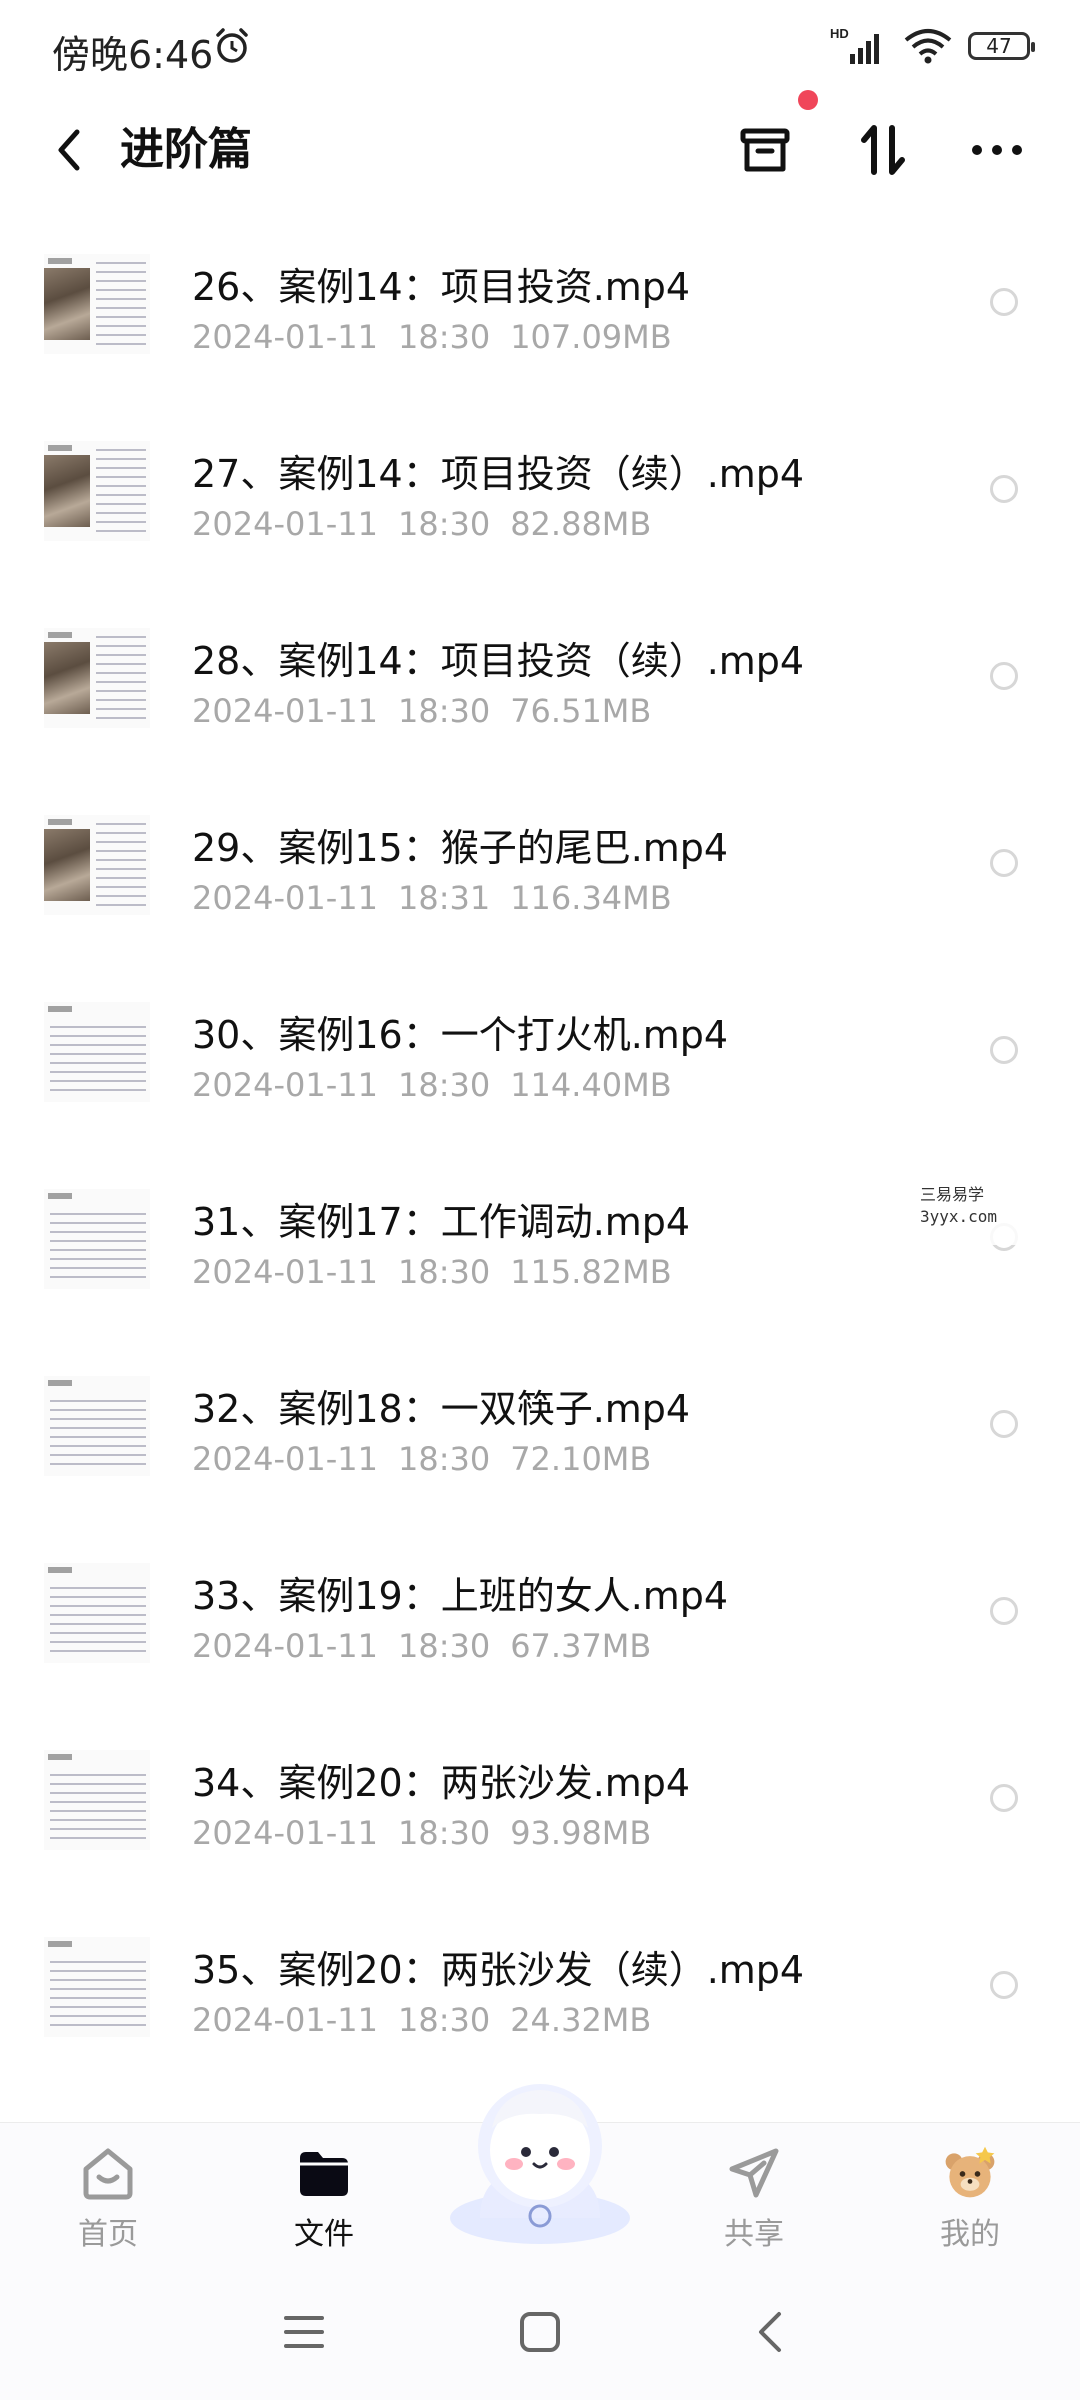 The image size is (1080, 2400). I want to click on page-title: 进阶篇, so click(186, 149).